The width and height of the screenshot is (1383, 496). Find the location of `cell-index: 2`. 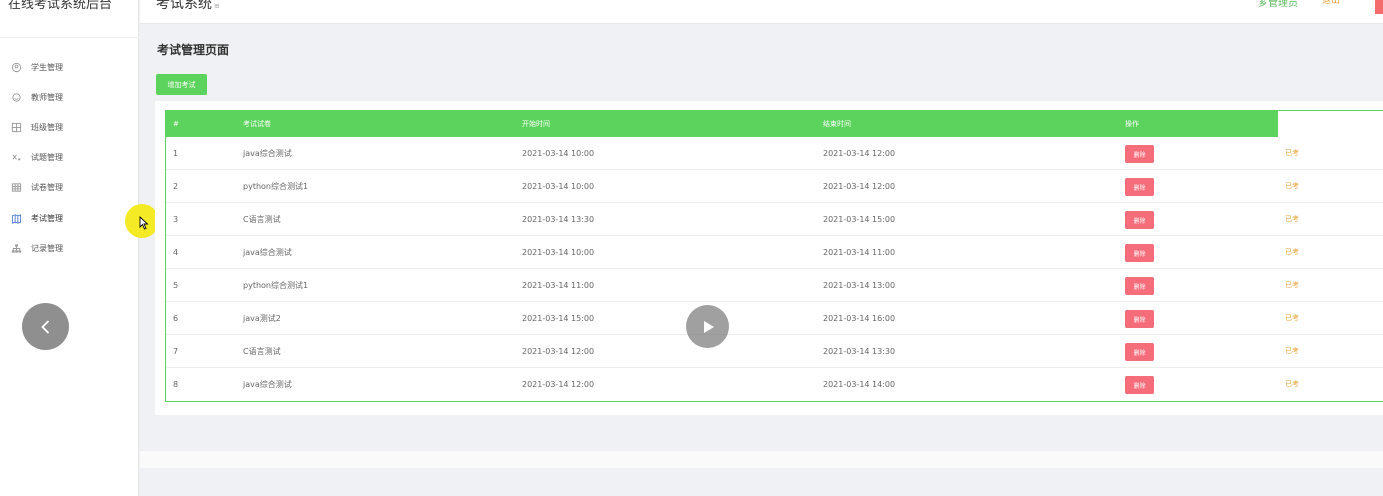

cell-index: 2 is located at coordinates (176, 186).